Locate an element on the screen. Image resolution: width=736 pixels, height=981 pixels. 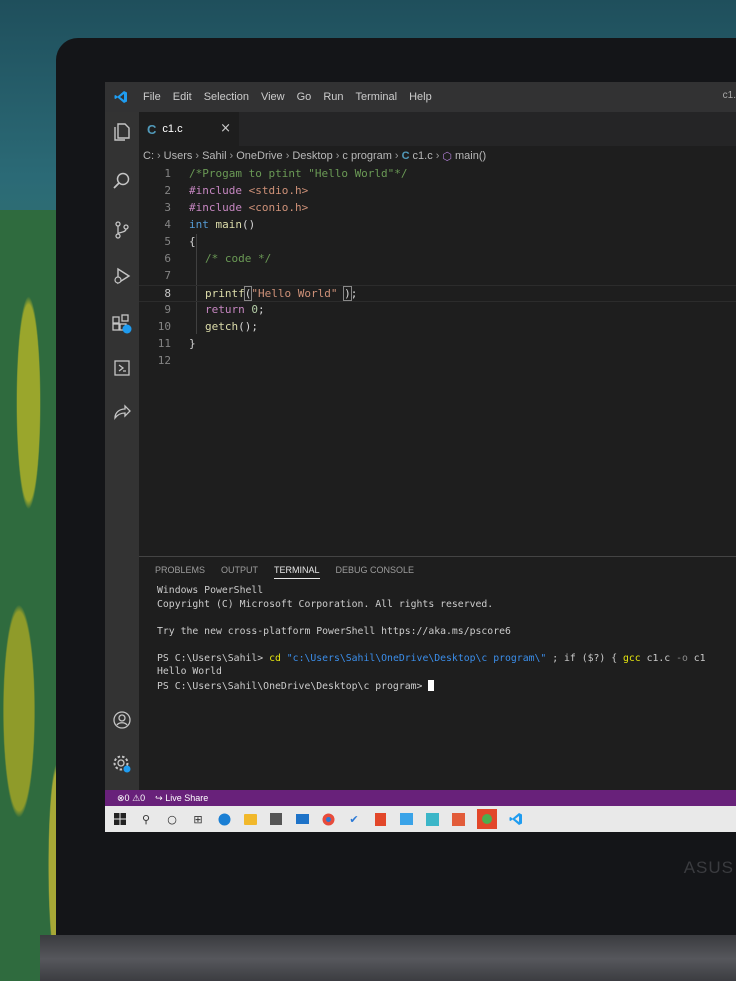
tab-label: c1.c is located at coordinates (172, 129).